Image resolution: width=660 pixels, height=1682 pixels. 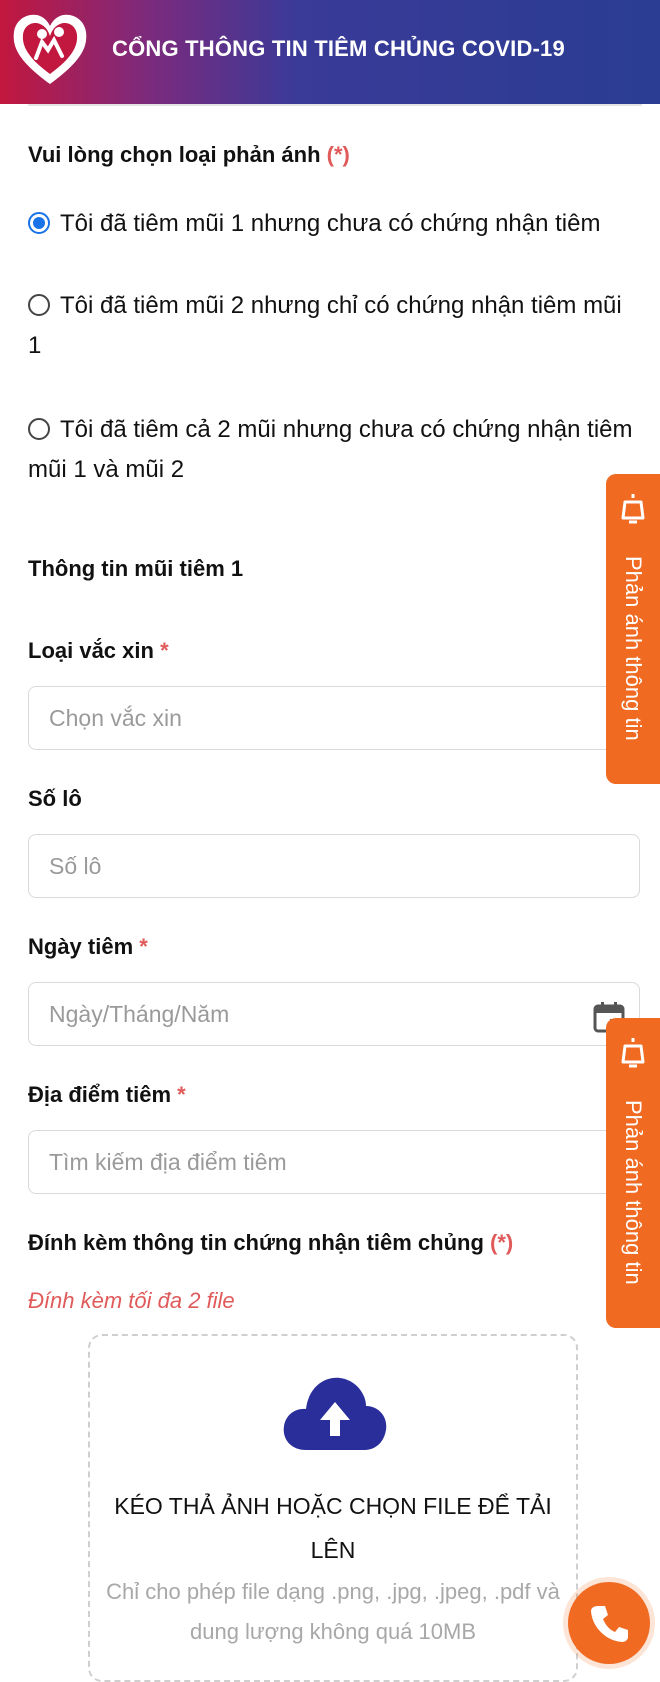 I want to click on place-label: Địa điểm tiêm *, so click(x=107, y=1095).